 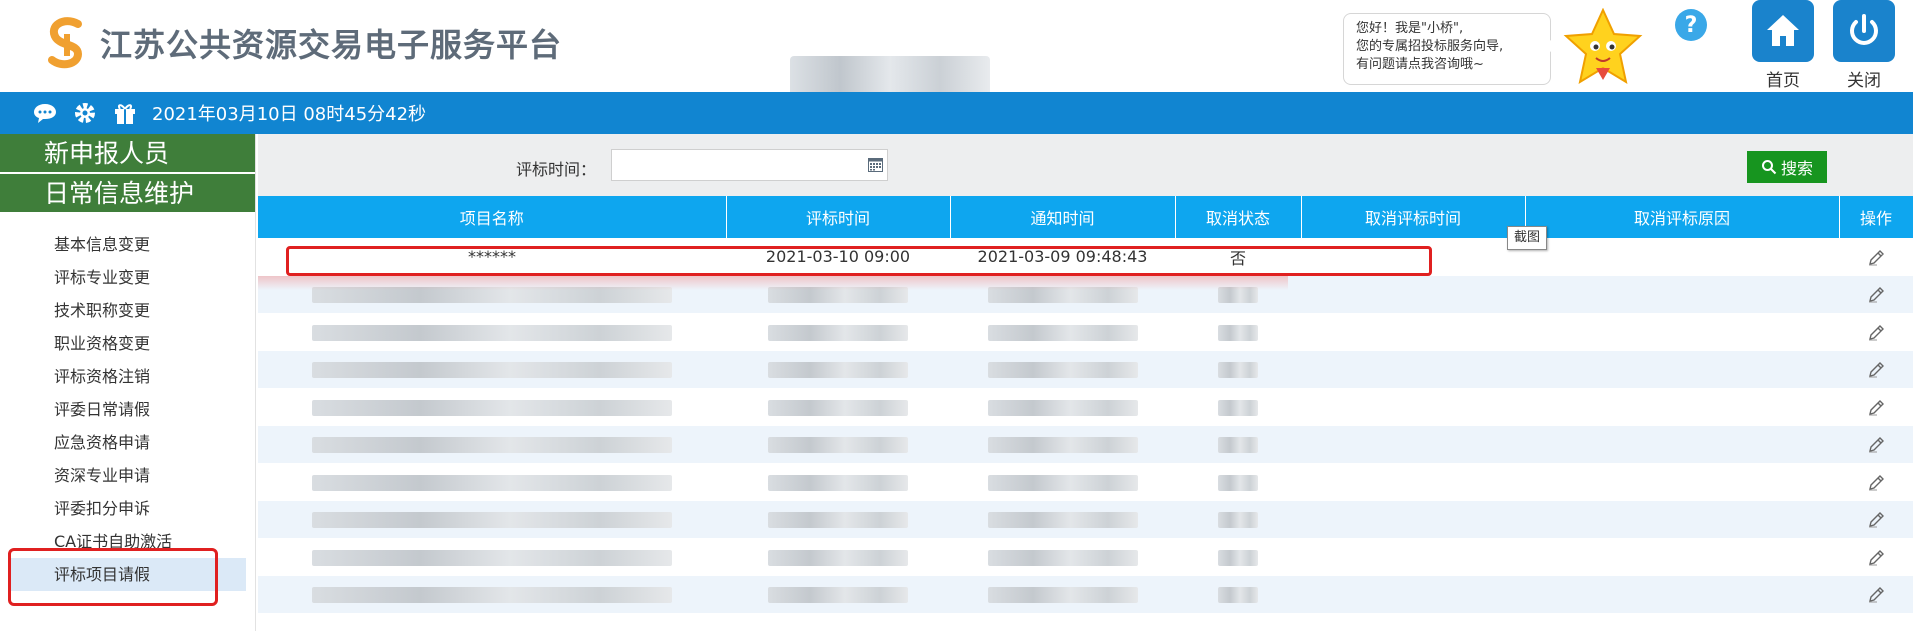 I want to click on gear-icon, so click(x=85, y=113).